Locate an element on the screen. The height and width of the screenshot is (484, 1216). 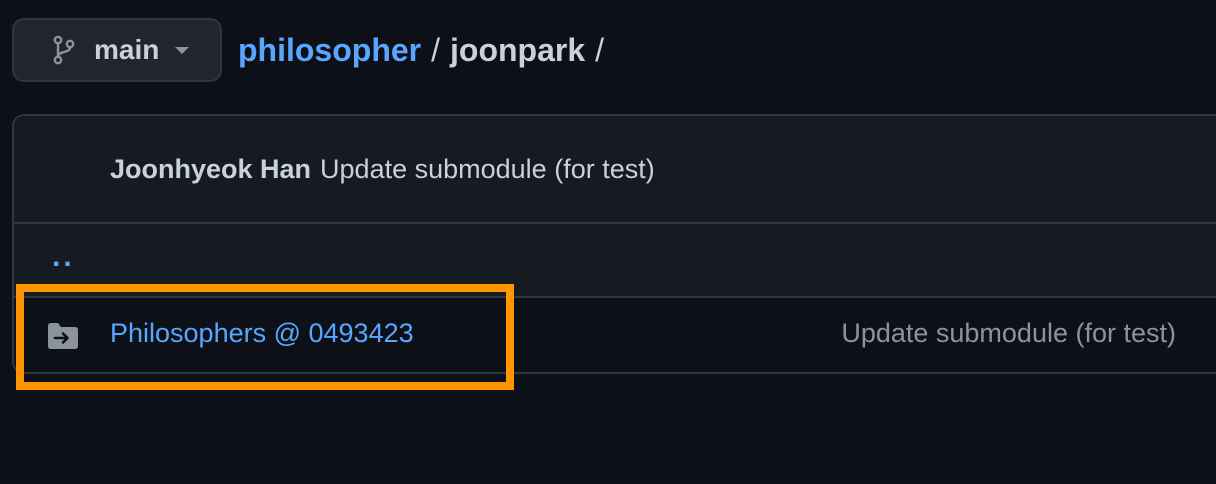
breadcrumb: philosopher / joonpark / is located at coordinates (426, 50).